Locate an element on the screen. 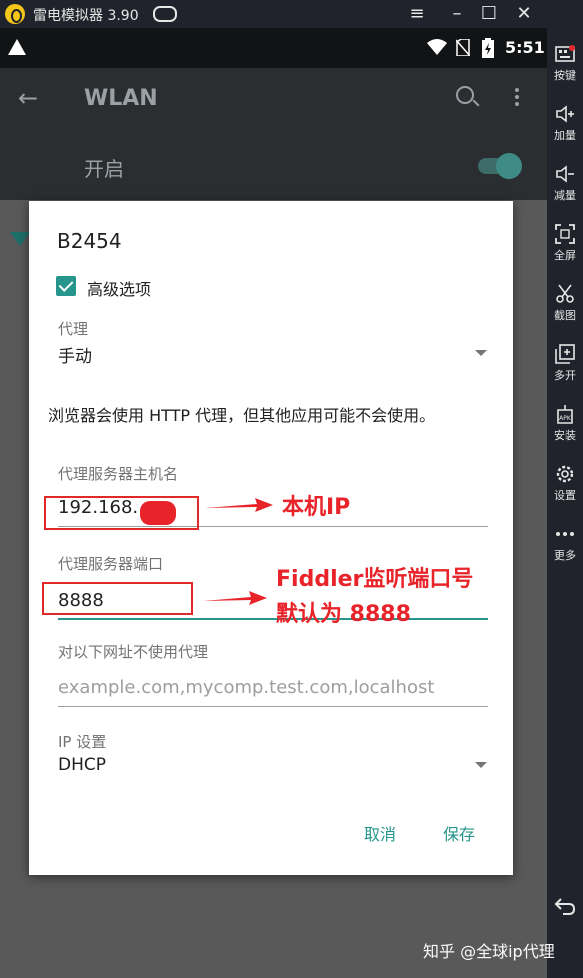 This screenshot has width=583, height=978. sidebar-item-multi-instance: 多开 is located at coordinates (565, 366).